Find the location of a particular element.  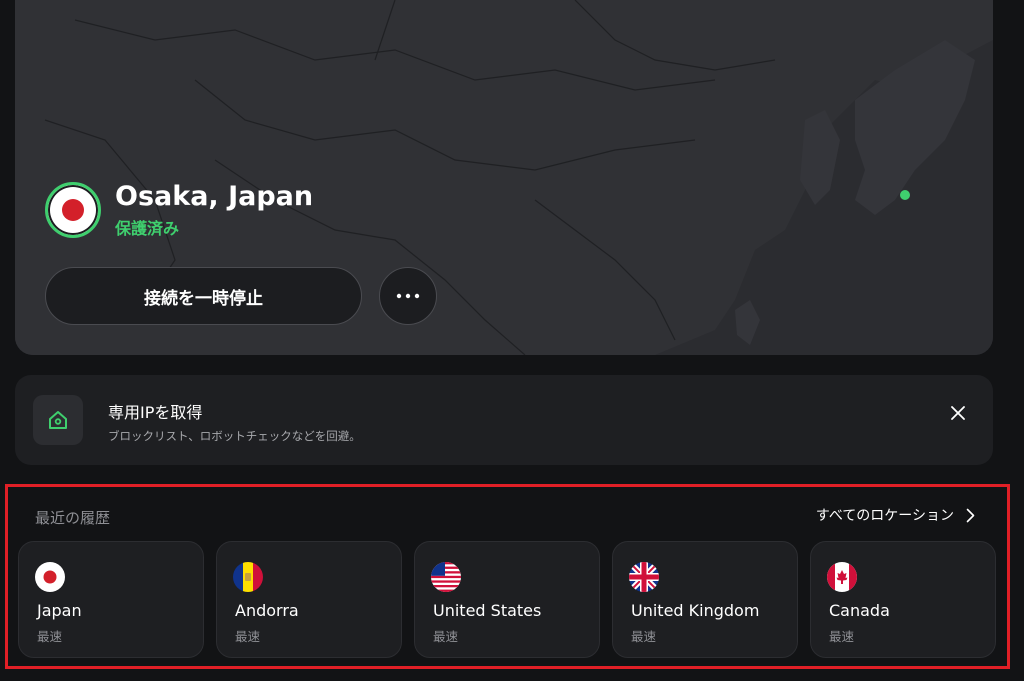

more-horizontal-icon is located at coordinates (408, 296).